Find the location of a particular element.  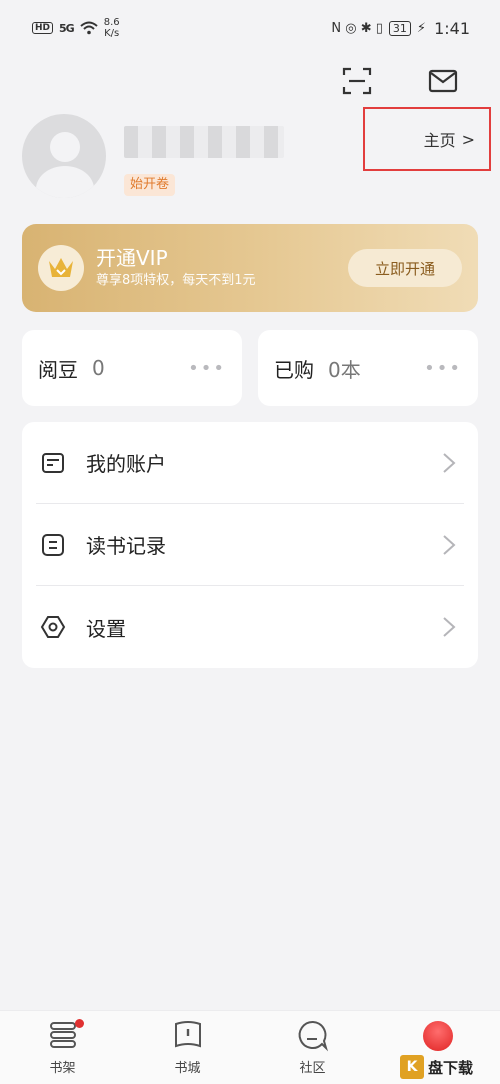

avatar-body is located at coordinates (65, 182).